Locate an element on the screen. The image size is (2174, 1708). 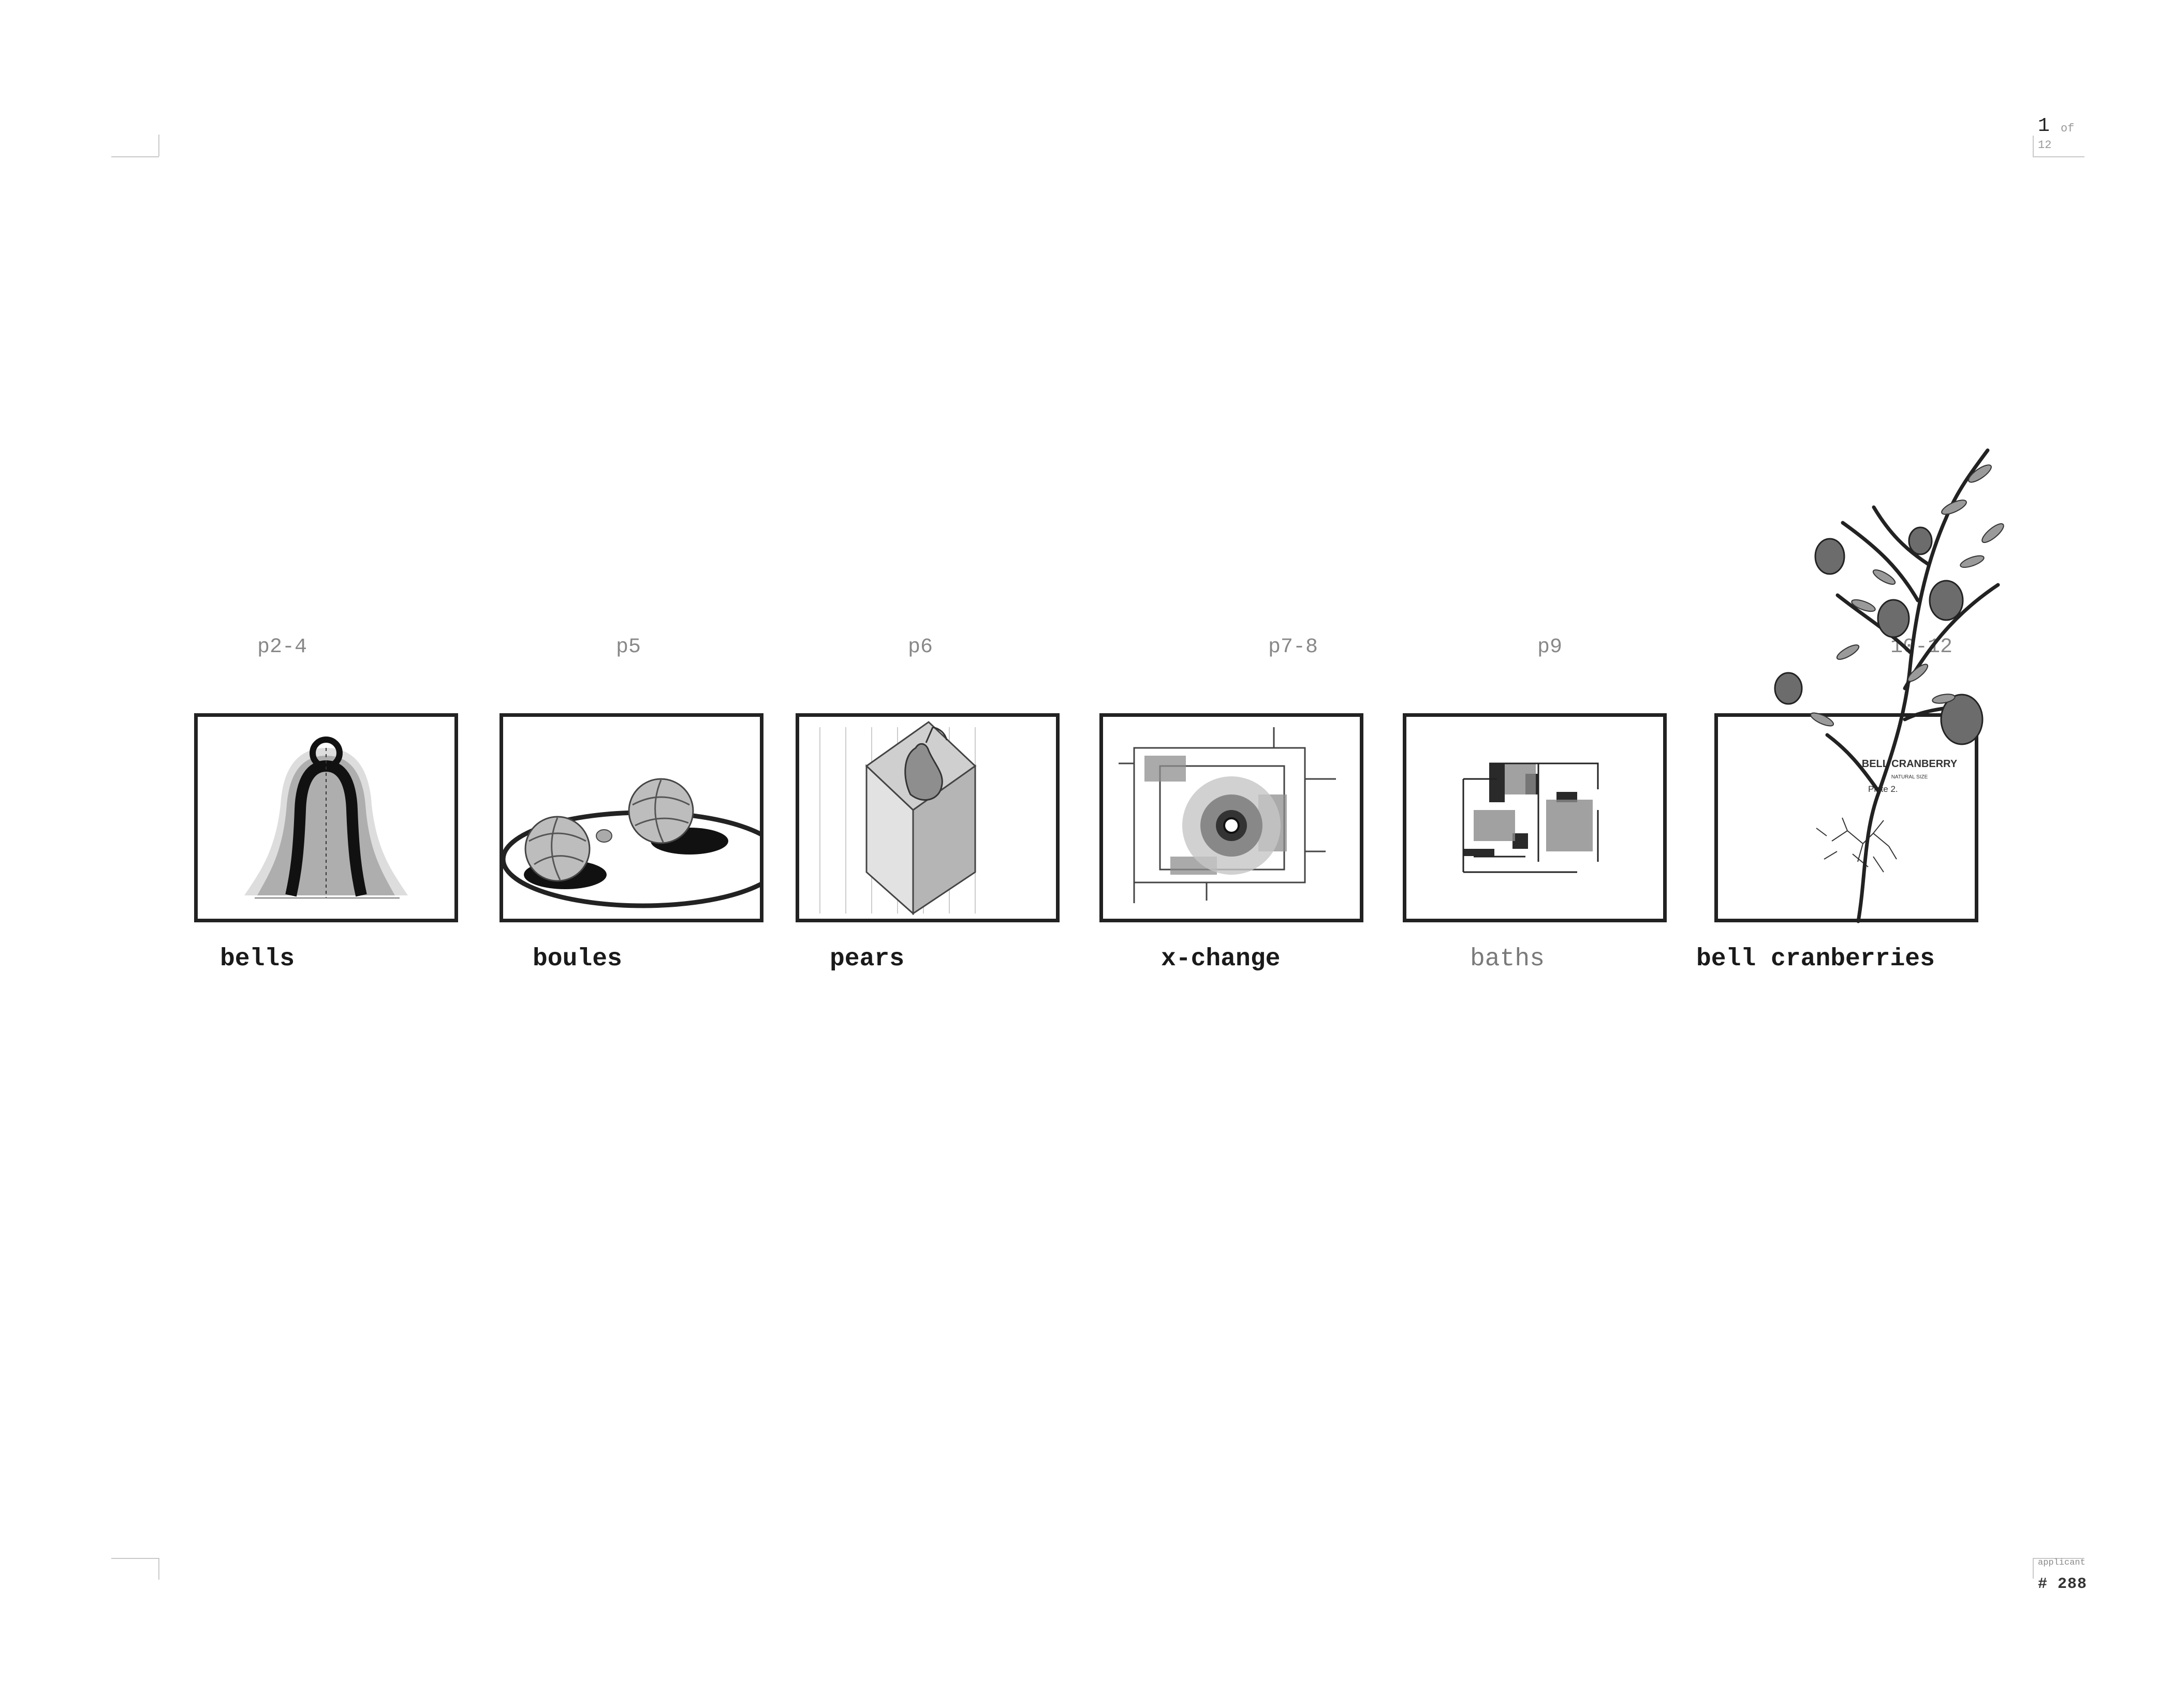
baths-plan-drawing-icon is located at coordinates (1530, 817).